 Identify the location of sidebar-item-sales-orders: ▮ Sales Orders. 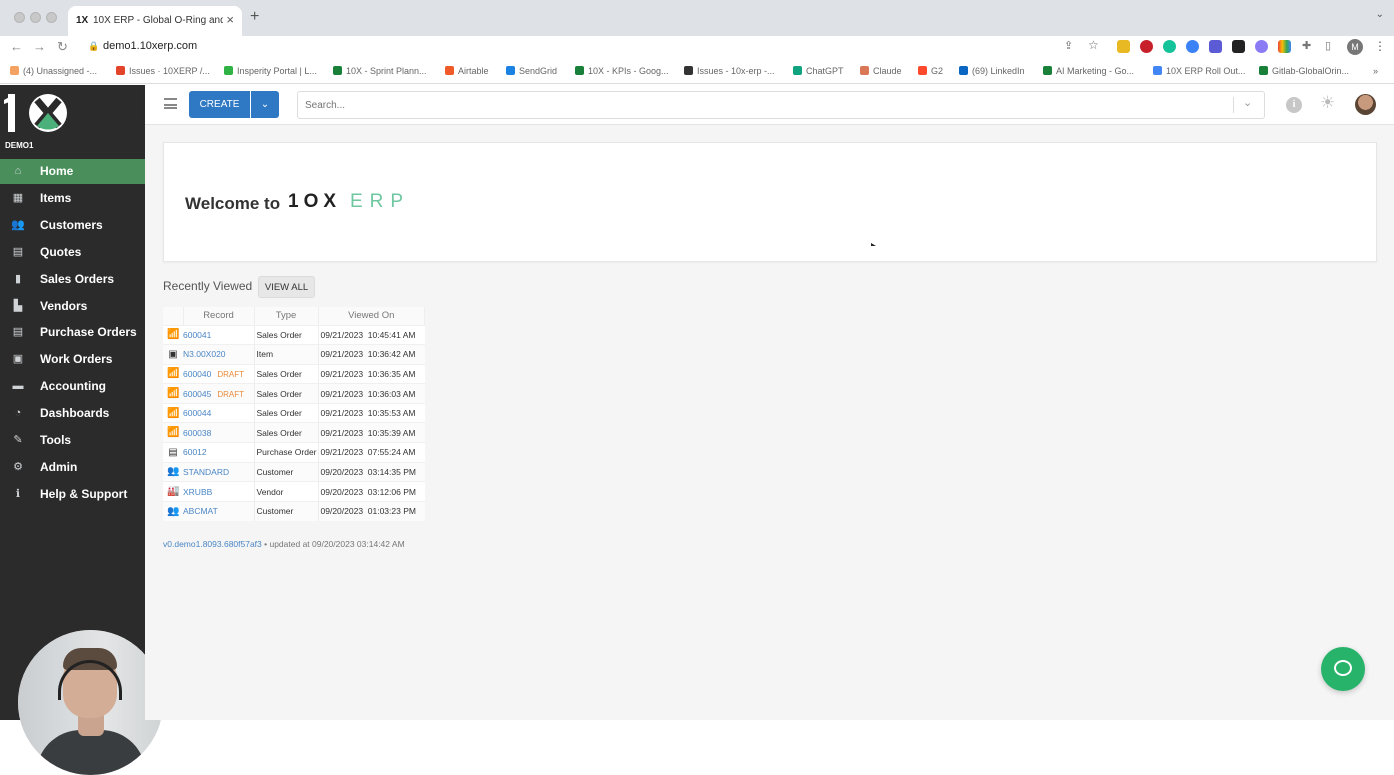
(72, 279).